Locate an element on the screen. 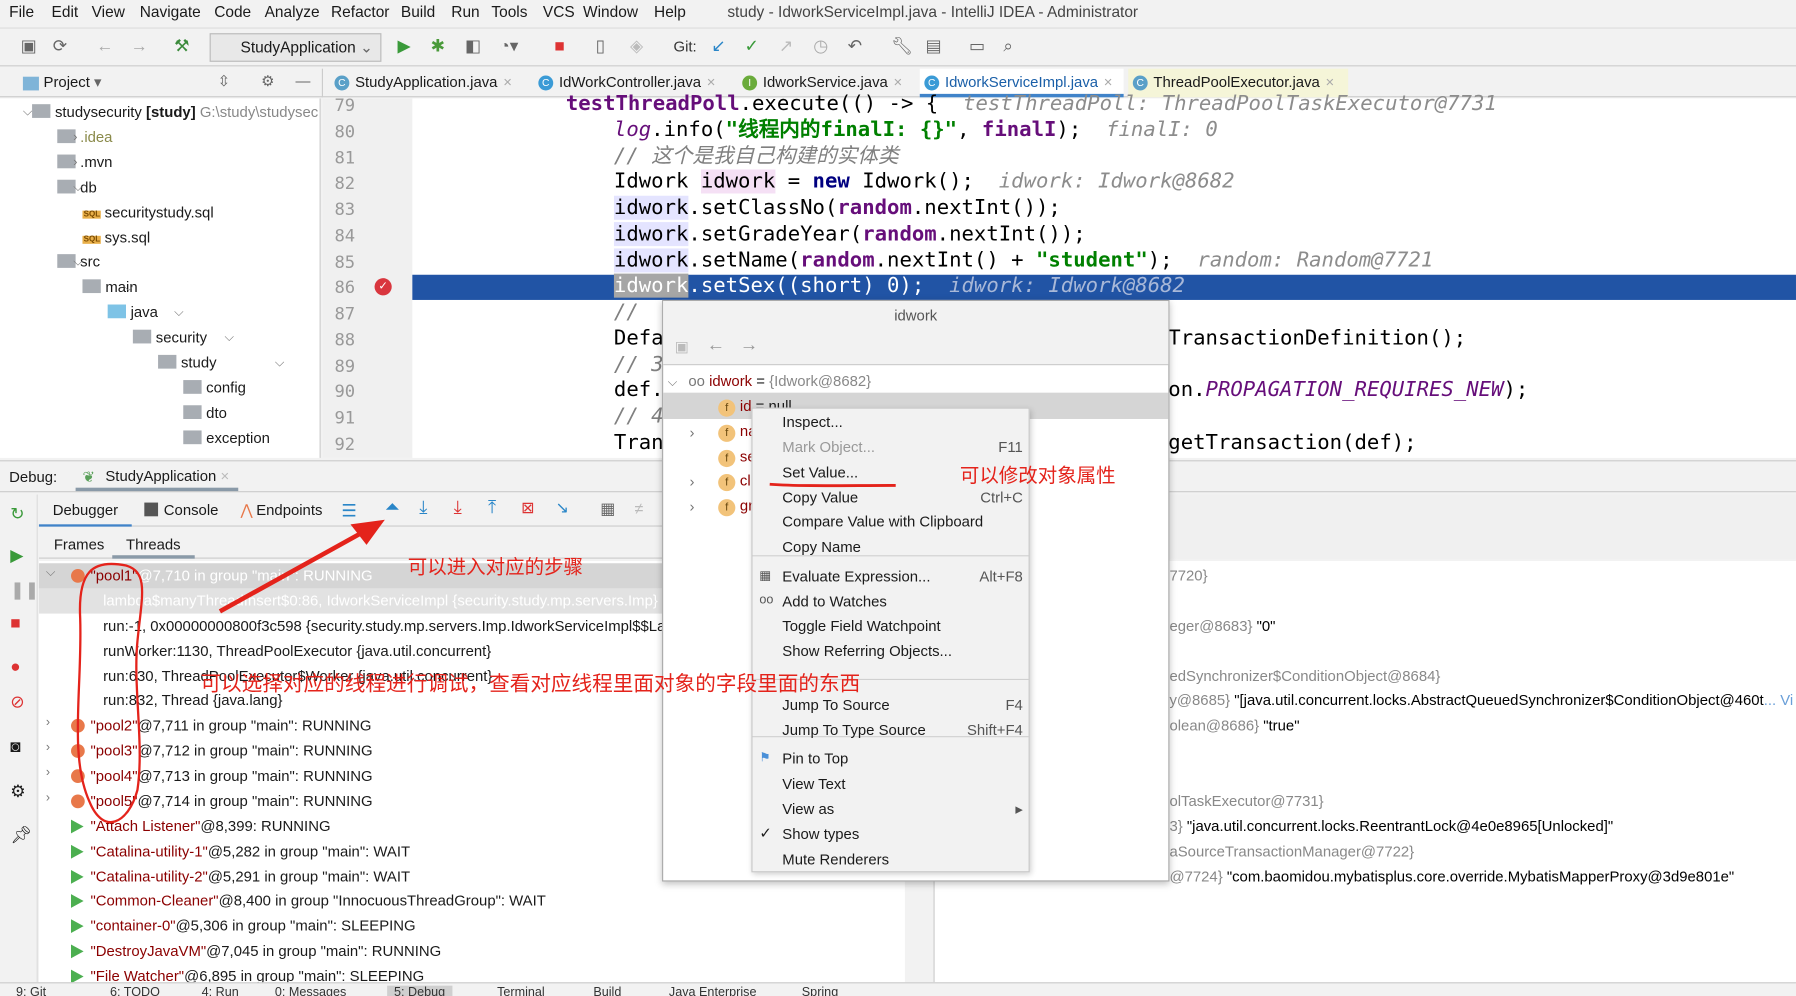 This screenshot has height=996, width=1796. annotation-underline is located at coordinates (832, 485).